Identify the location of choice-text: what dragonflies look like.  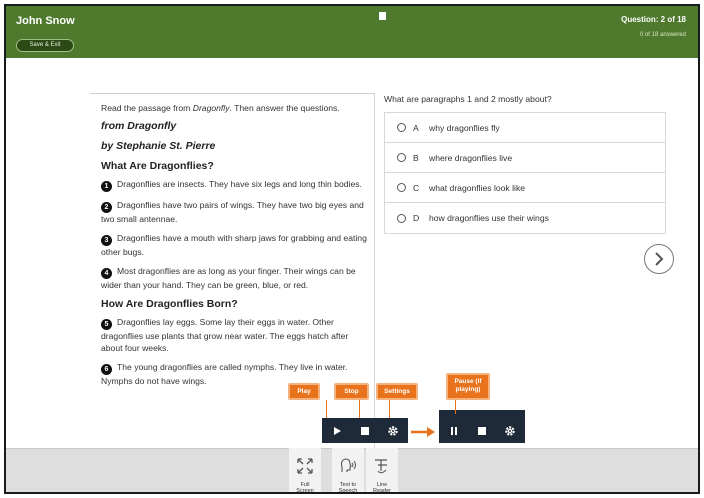
(477, 187).